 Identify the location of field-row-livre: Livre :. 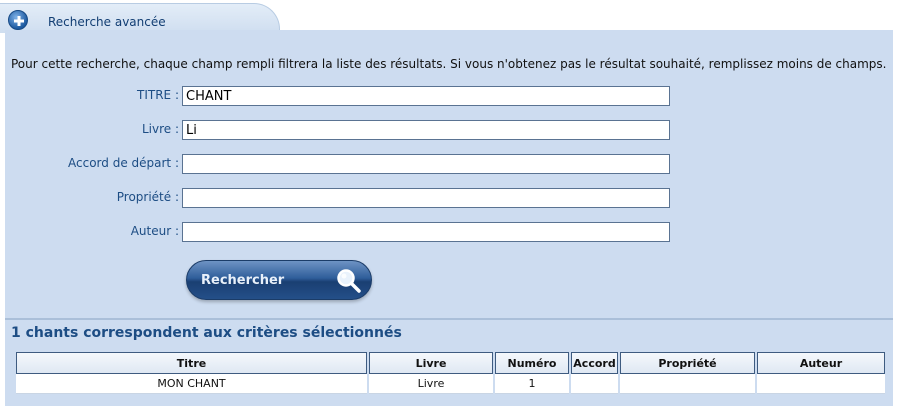
(449, 130).